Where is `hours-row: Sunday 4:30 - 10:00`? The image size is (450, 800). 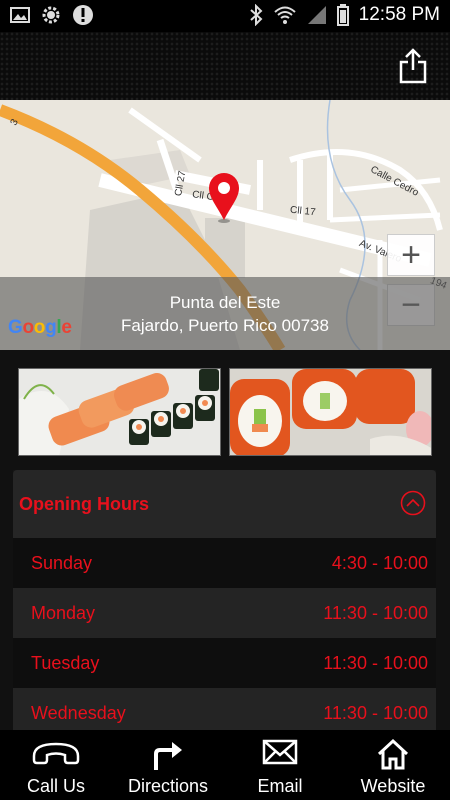
hours-row: Sunday 4:30 - 10:00 is located at coordinates (224, 563).